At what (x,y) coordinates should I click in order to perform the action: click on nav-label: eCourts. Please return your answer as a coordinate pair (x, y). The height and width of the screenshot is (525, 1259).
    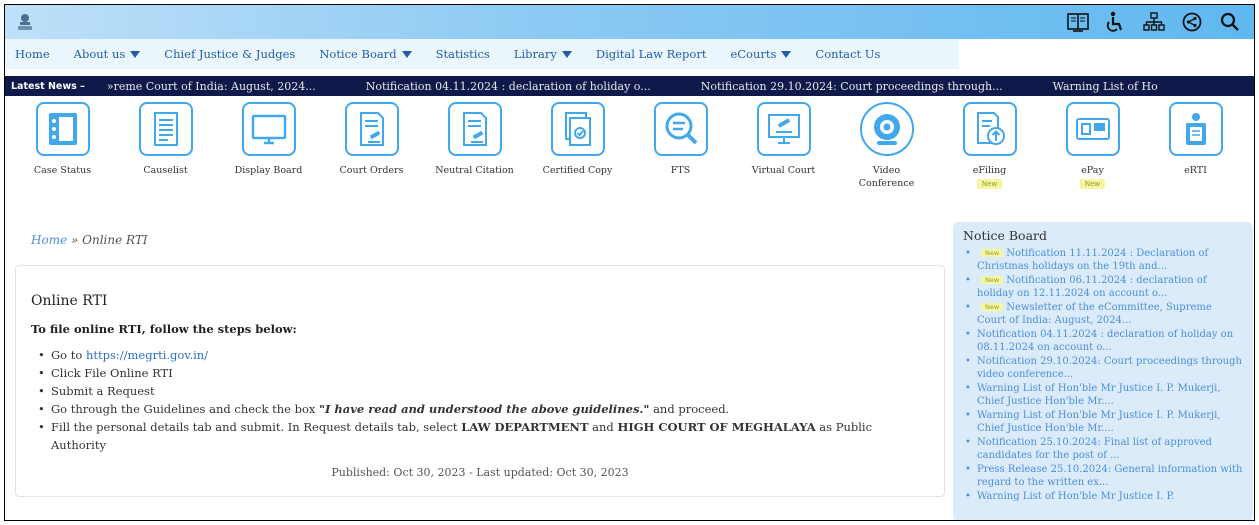
    Looking at the image, I should click on (753, 54).